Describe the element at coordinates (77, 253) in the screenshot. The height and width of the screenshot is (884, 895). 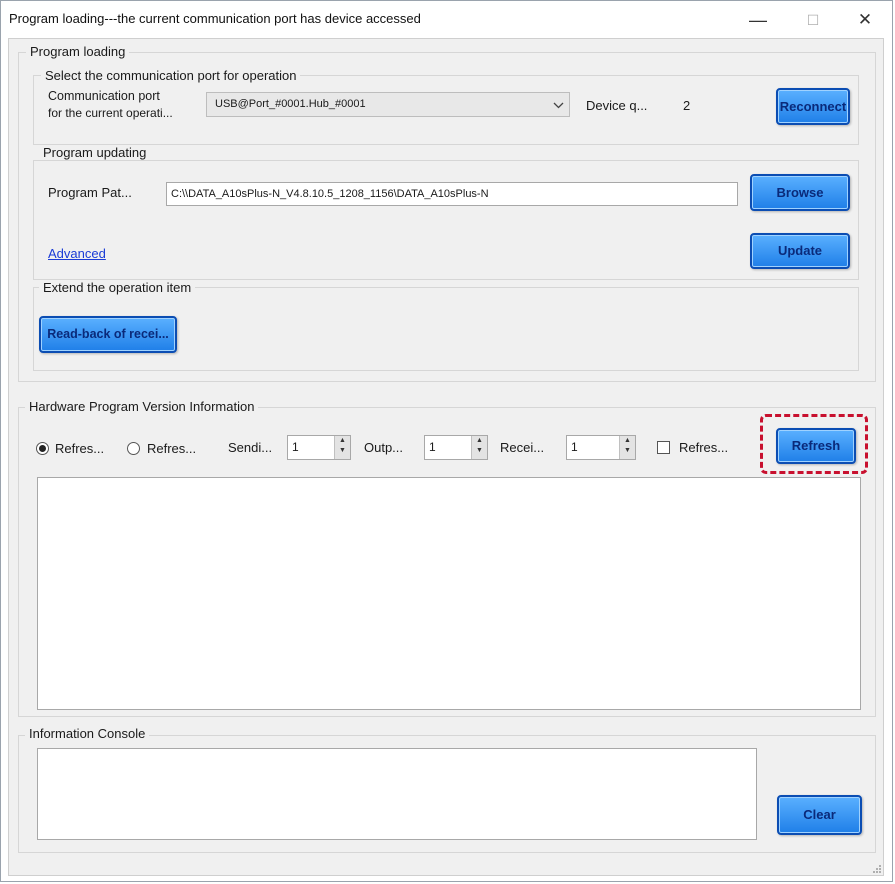
I see `advanced-link: Advanced` at that location.